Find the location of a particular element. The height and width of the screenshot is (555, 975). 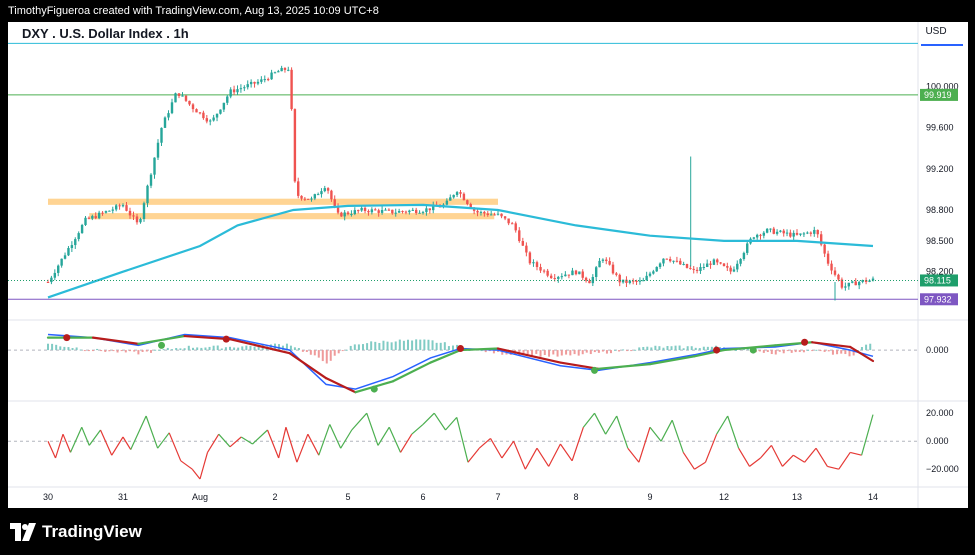

currency-button: USD is located at coordinates (936, 31).